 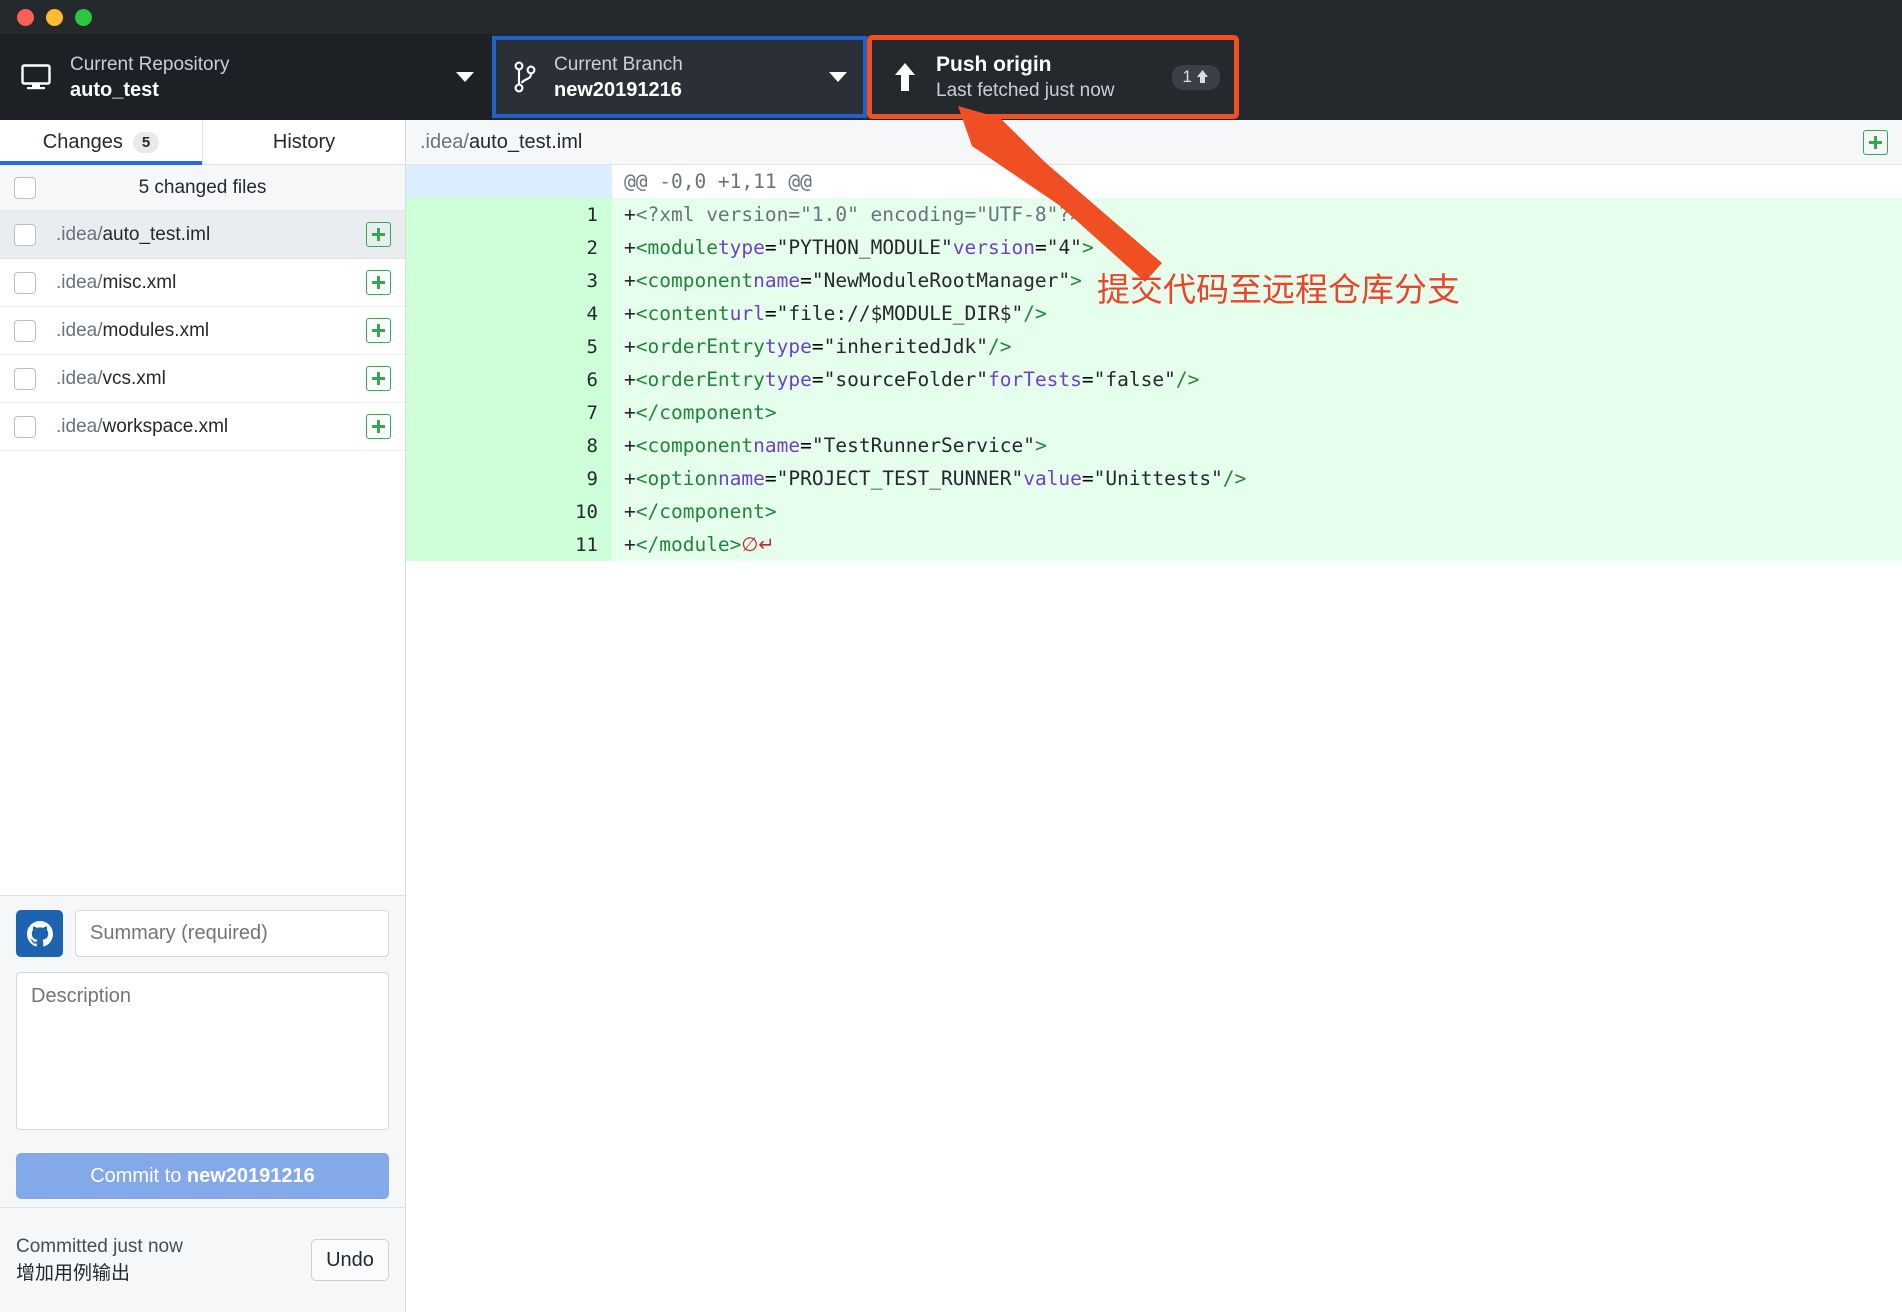 What do you see at coordinates (1202, 76) in the screenshot?
I see `badge-arrow-up-icon` at bounding box center [1202, 76].